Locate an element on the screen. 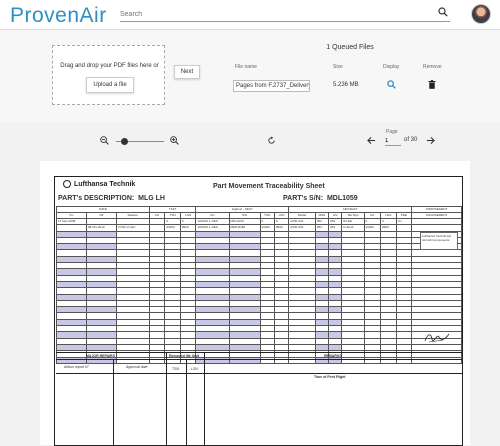  zoom-slider-handle is located at coordinates (124, 141).